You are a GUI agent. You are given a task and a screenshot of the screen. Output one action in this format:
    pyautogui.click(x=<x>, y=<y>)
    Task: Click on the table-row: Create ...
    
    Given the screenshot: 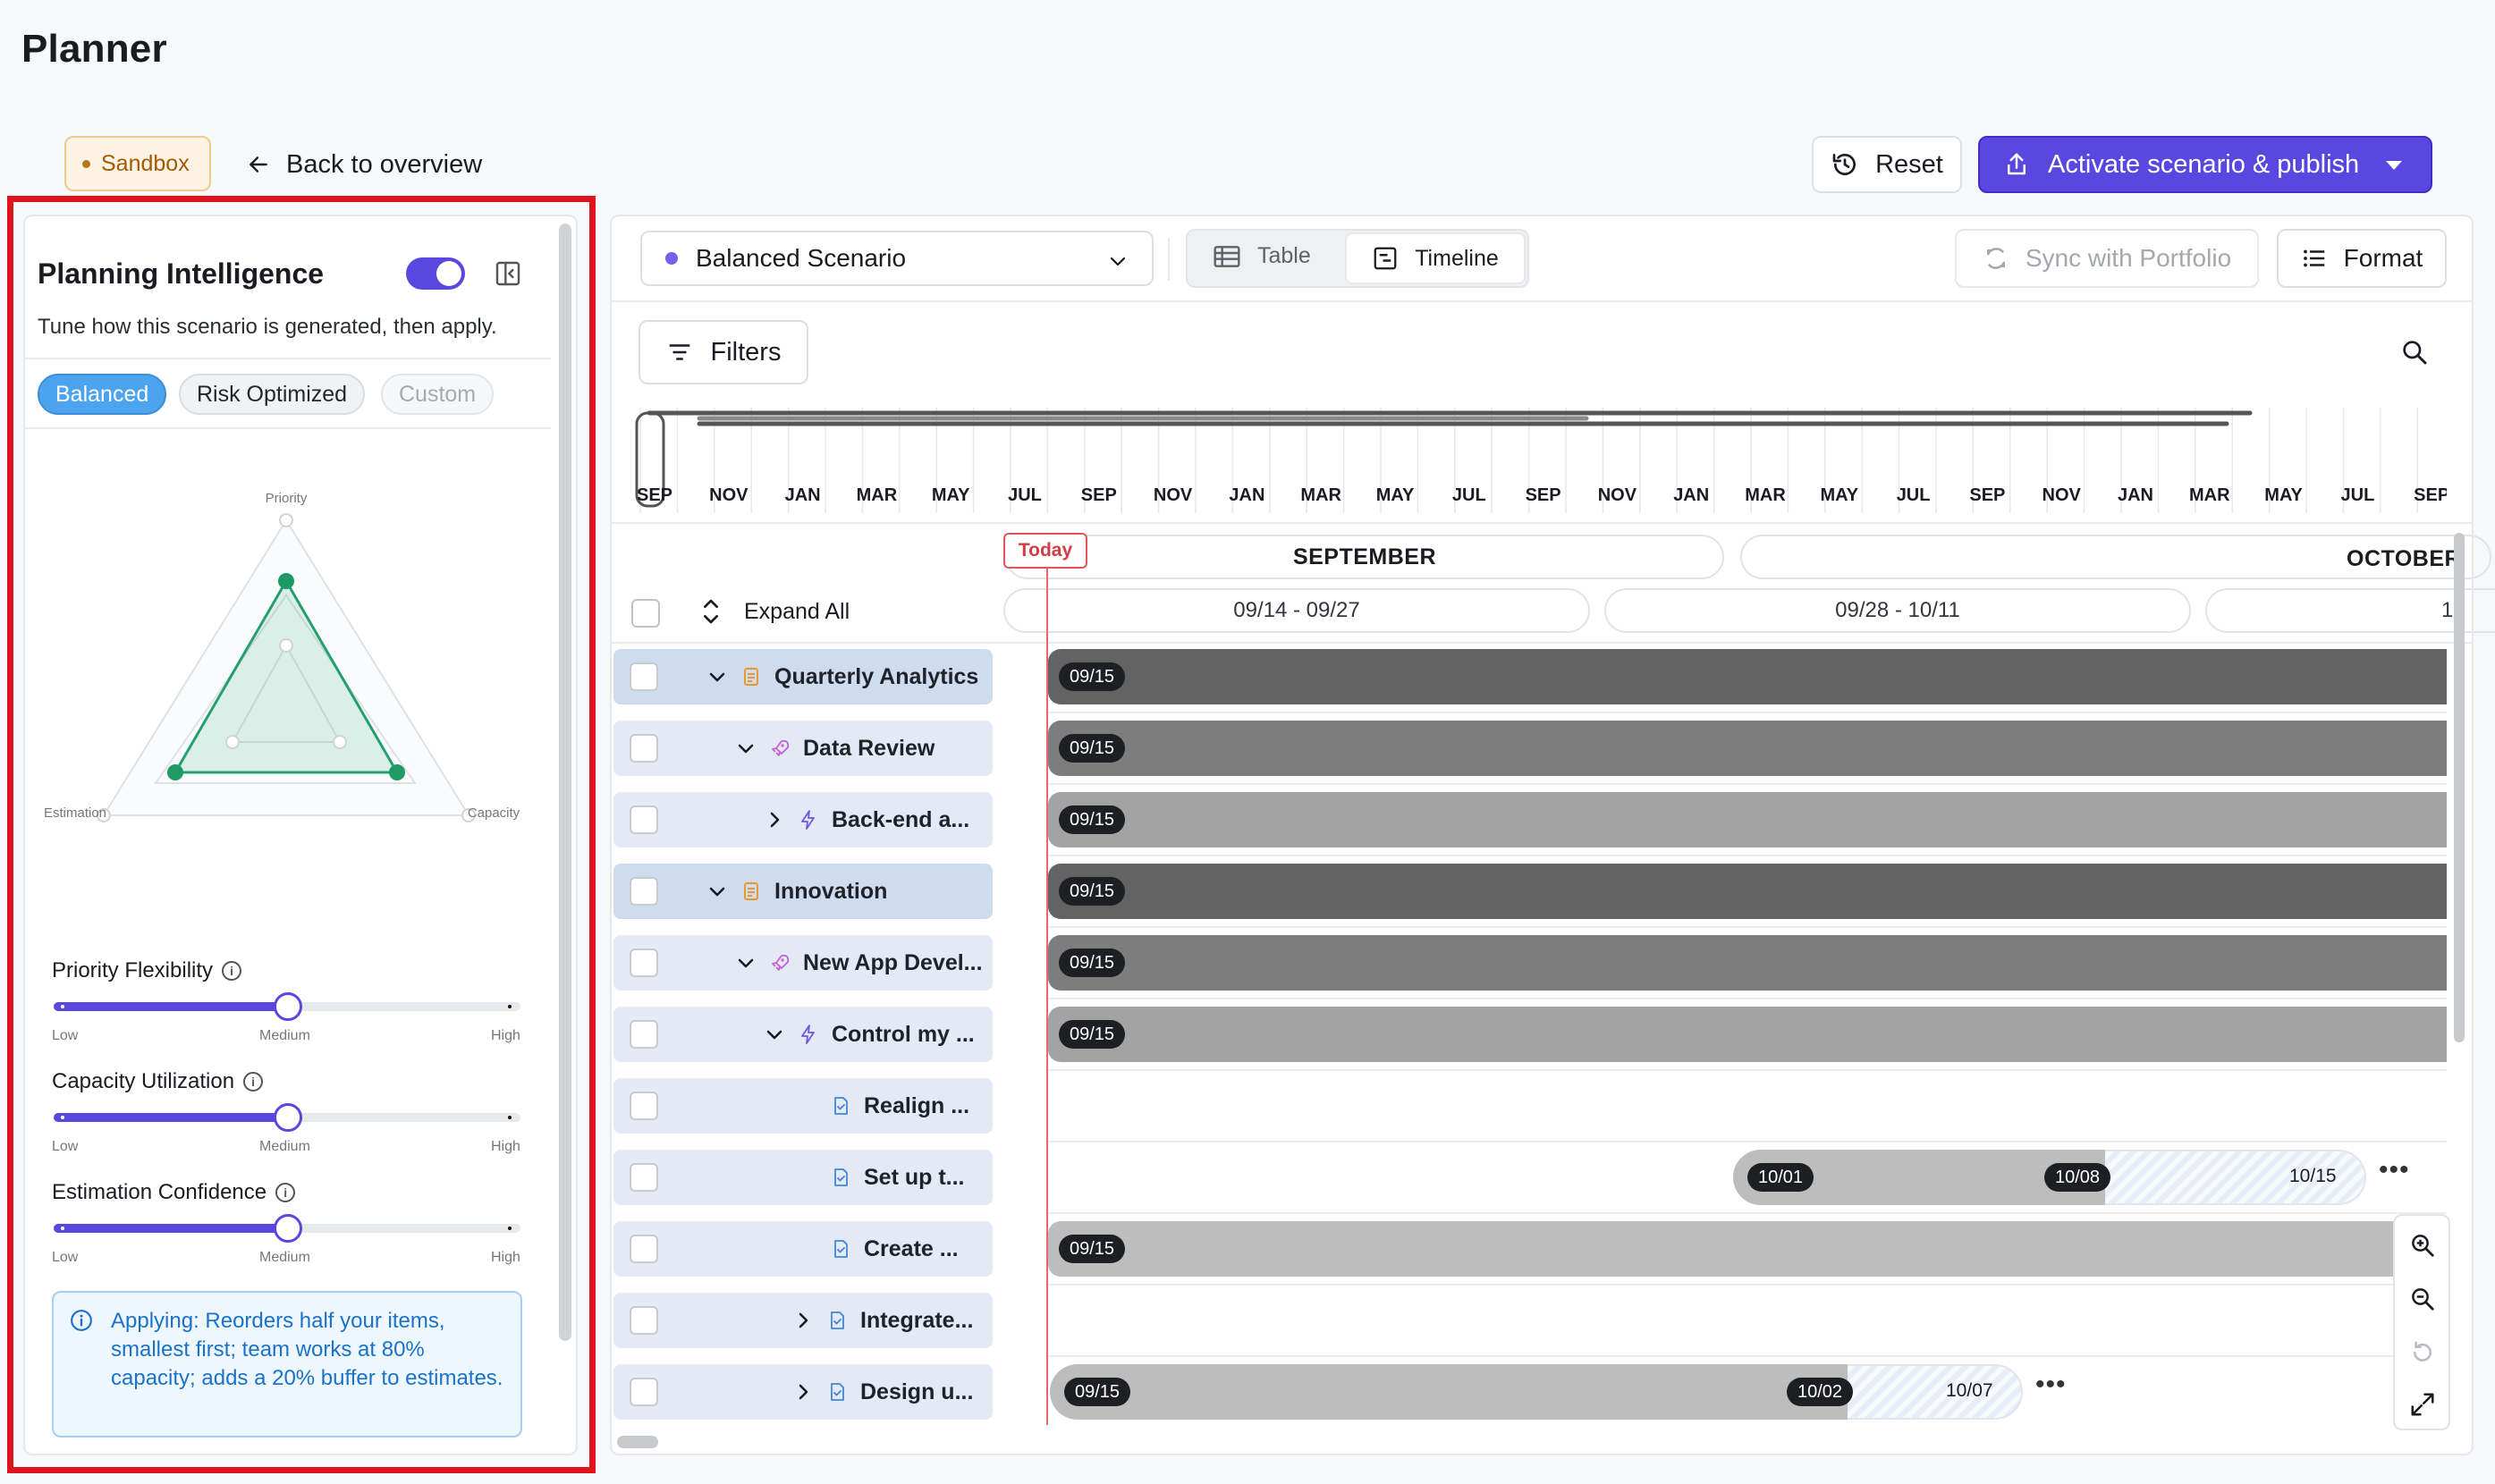 What is the action you would take?
    pyautogui.click(x=803, y=1249)
    